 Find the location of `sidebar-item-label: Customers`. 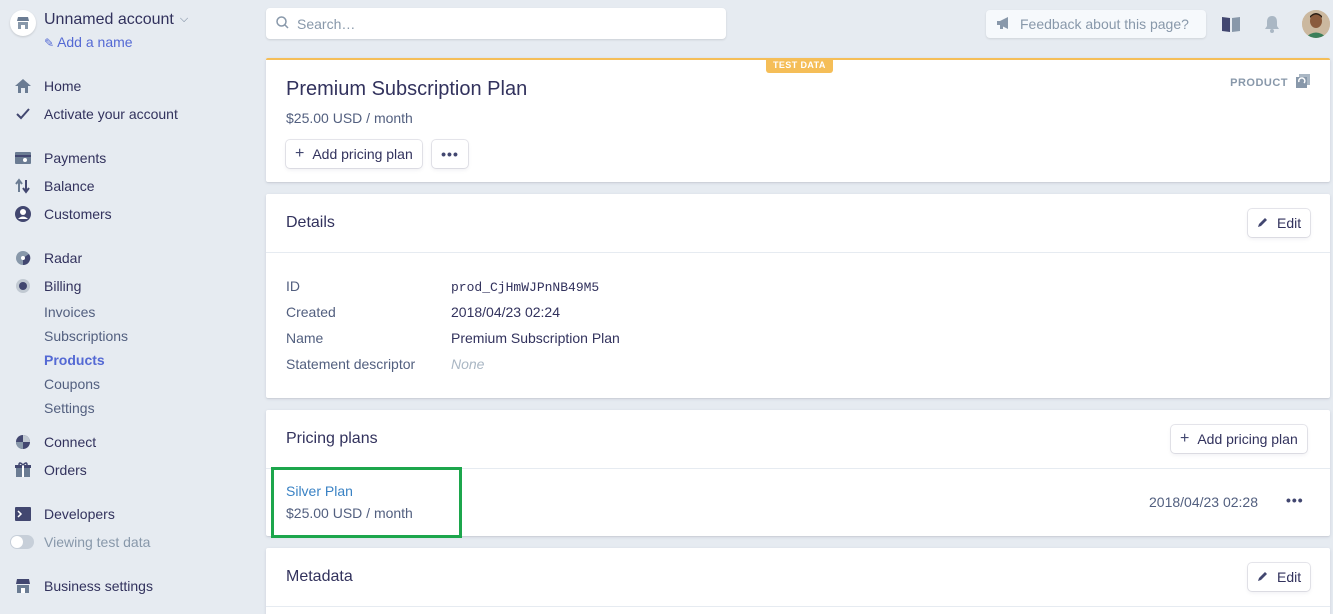

sidebar-item-label: Customers is located at coordinates (78, 214).